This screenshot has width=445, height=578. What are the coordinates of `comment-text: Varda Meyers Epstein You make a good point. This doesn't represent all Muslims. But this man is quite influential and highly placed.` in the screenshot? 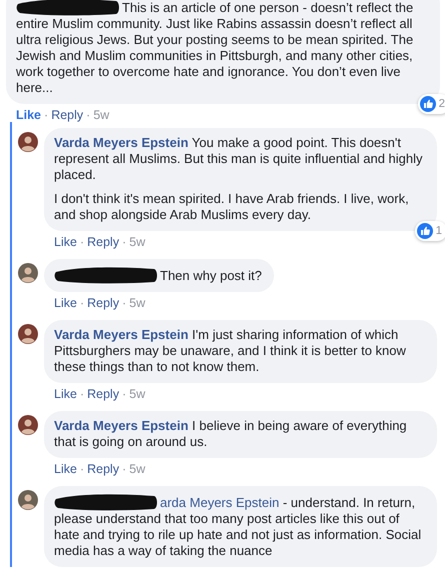 It's located at (239, 159).